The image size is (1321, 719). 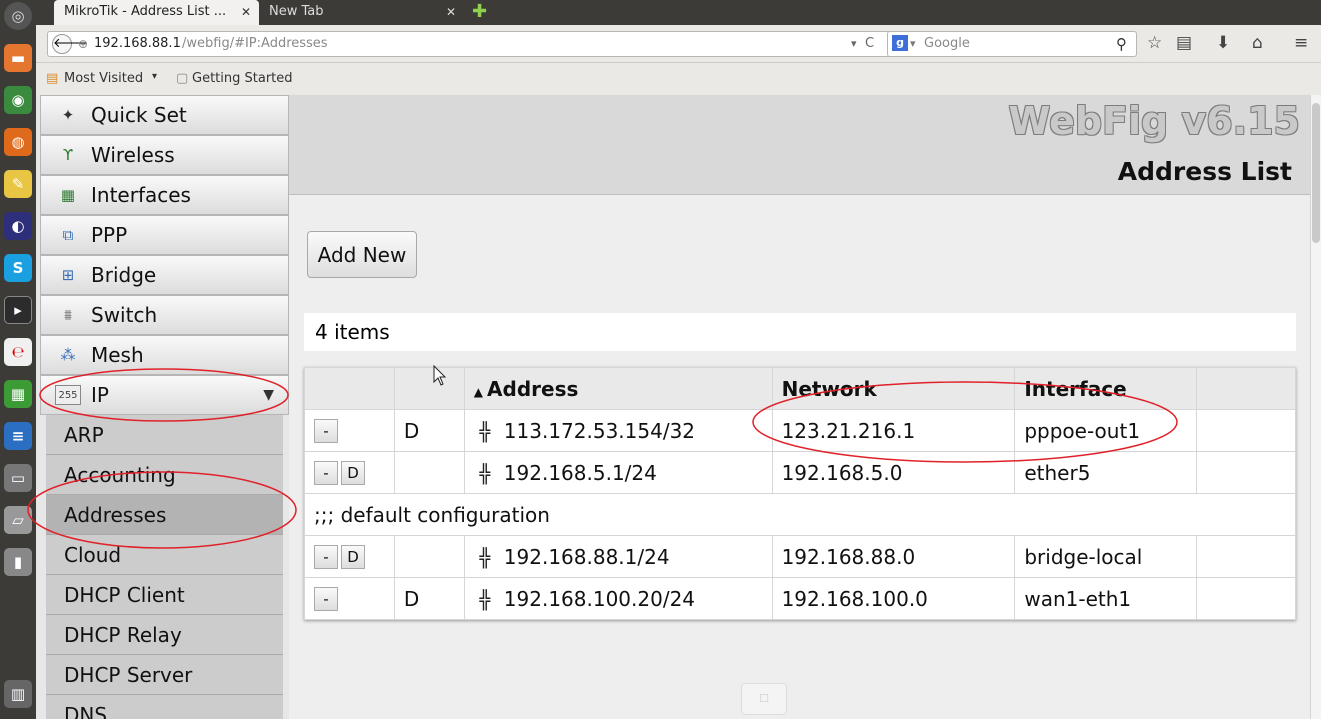 What do you see at coordinates (1223, 43) in the screenshot?
I see `download-icon: ⬇` at bounding box center [1223, 43].